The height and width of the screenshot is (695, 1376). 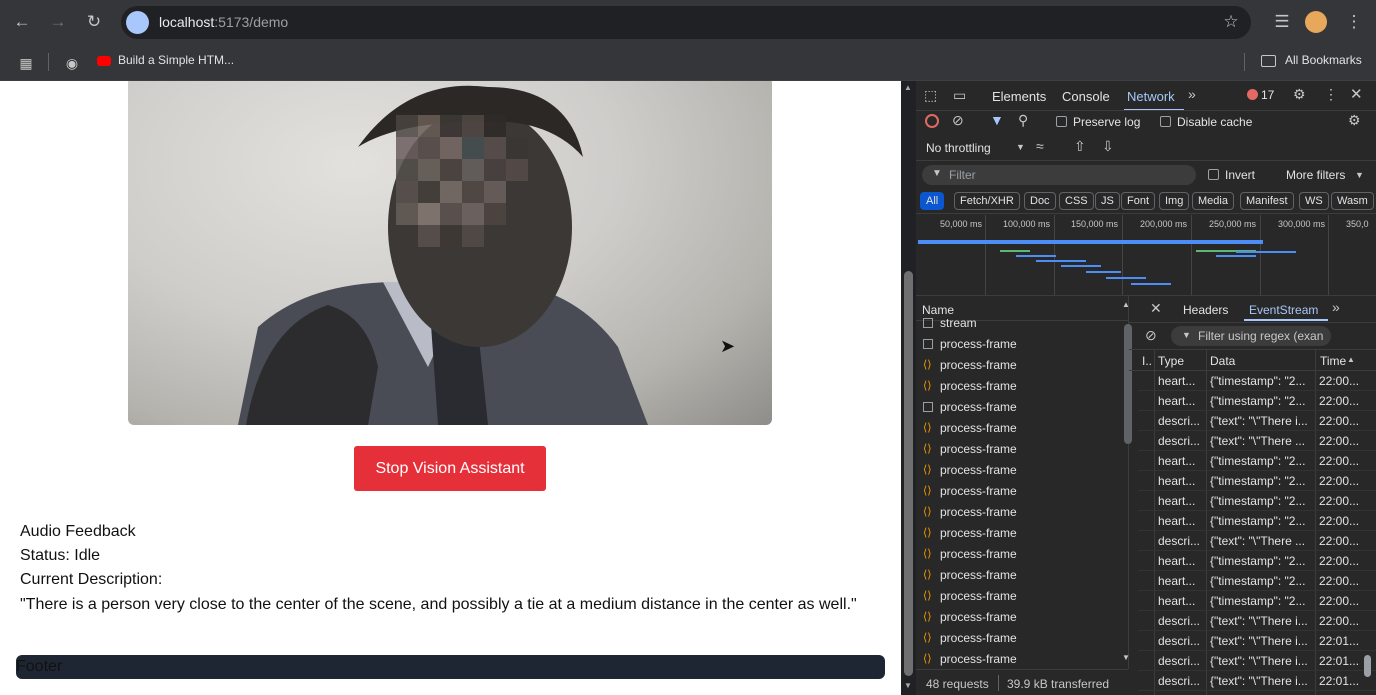 What do you see at coordinates (1359, 175) in the screenshot?
I see `more-filters-chevron-icon: ▼` at bounding box center [1359, 175].